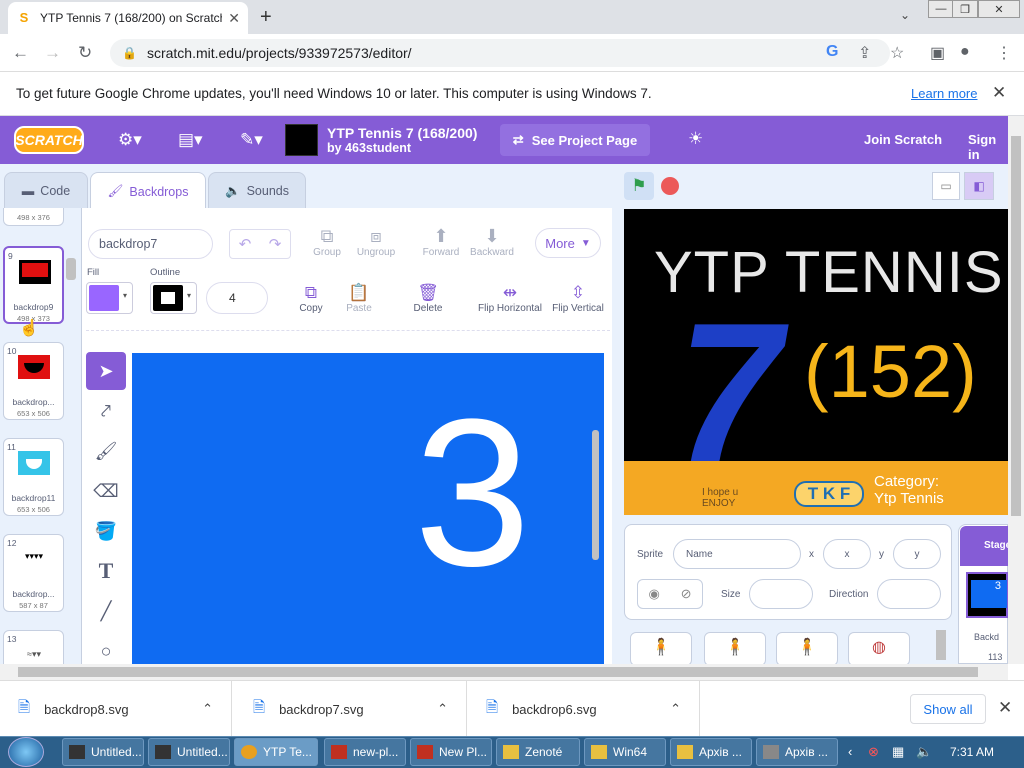 This screenshot has width=1024, height=768. I want to click on group-button: ⧉ Group, so click(327, 242).